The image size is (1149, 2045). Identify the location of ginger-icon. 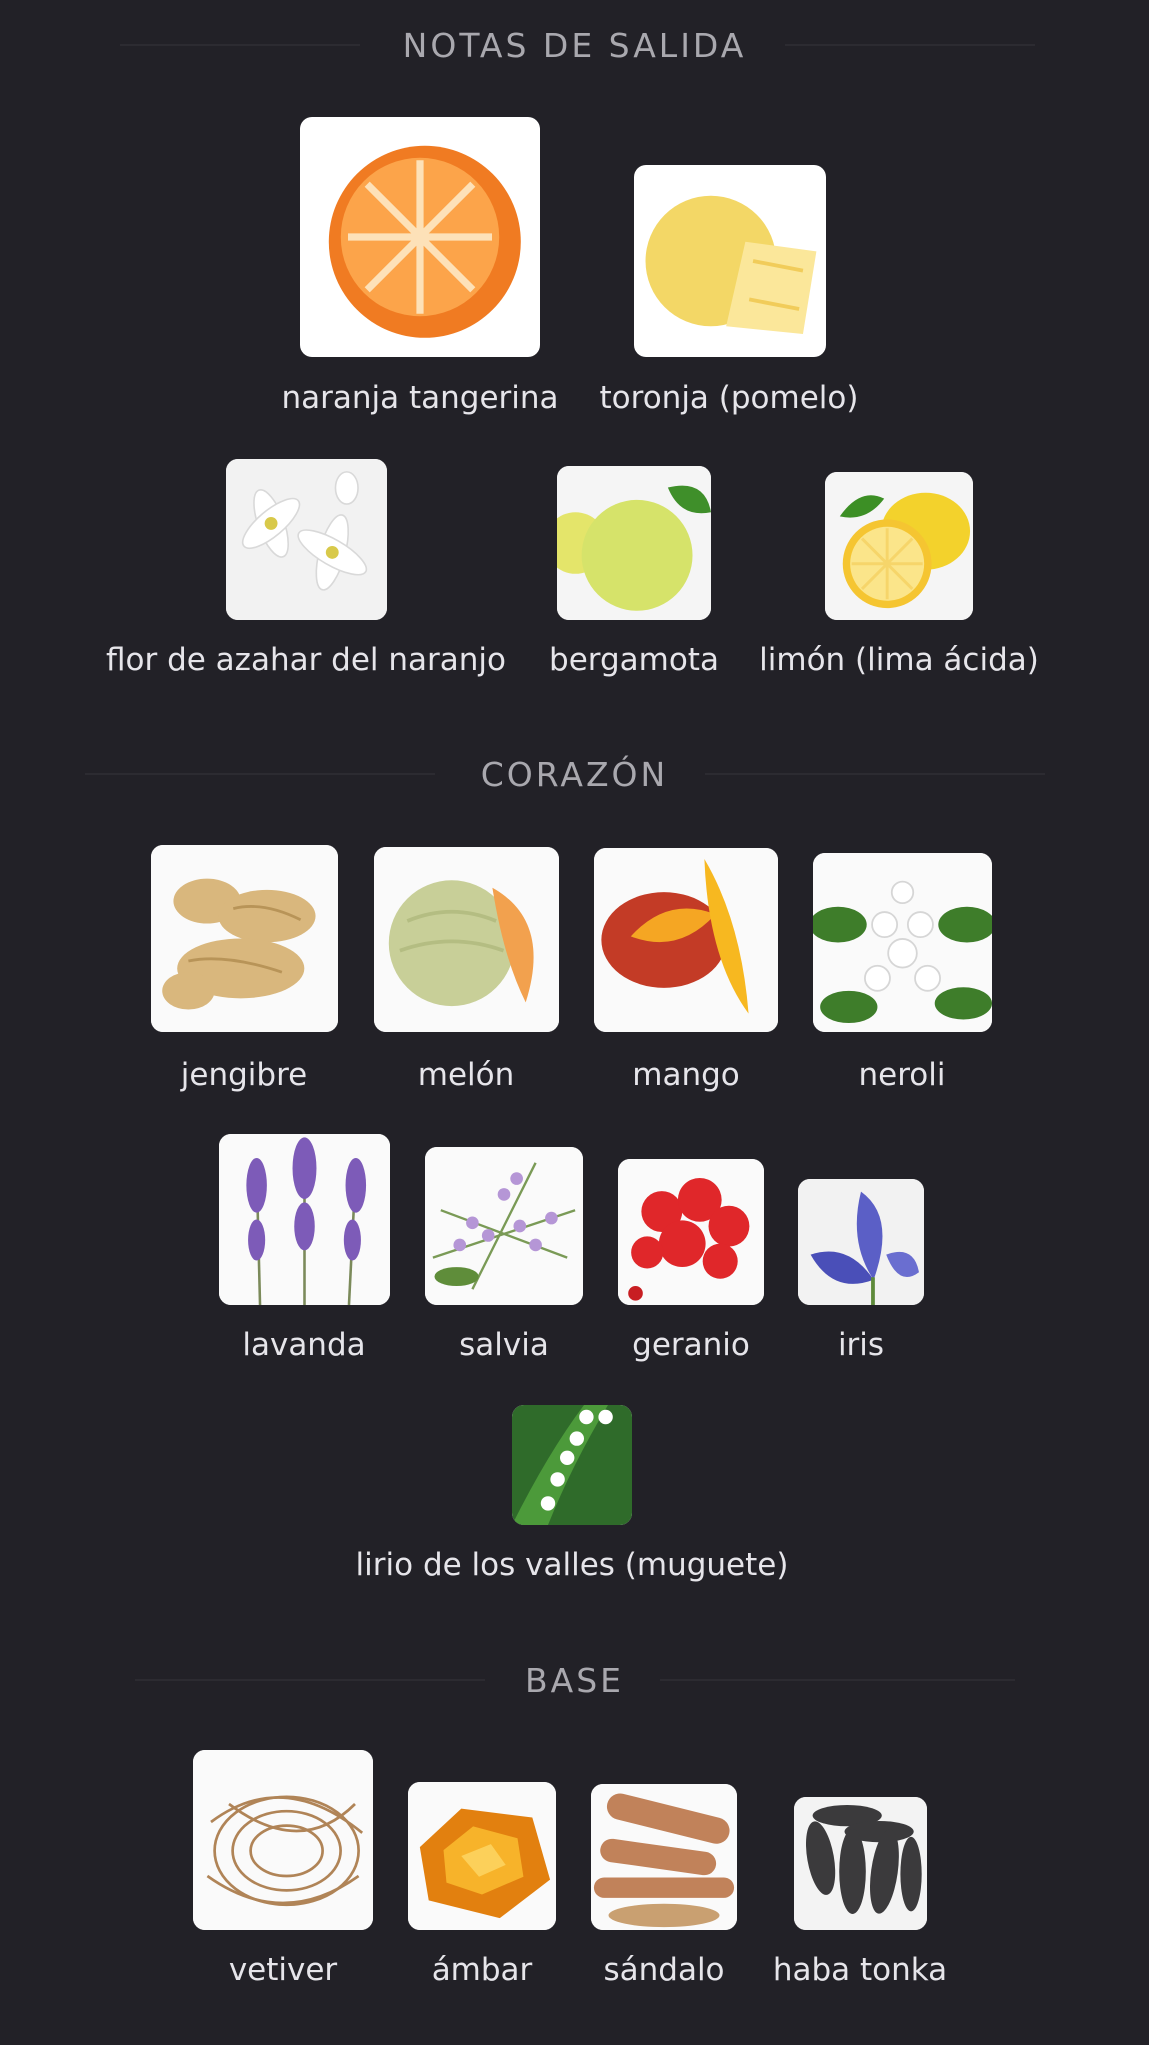
(244, 938).